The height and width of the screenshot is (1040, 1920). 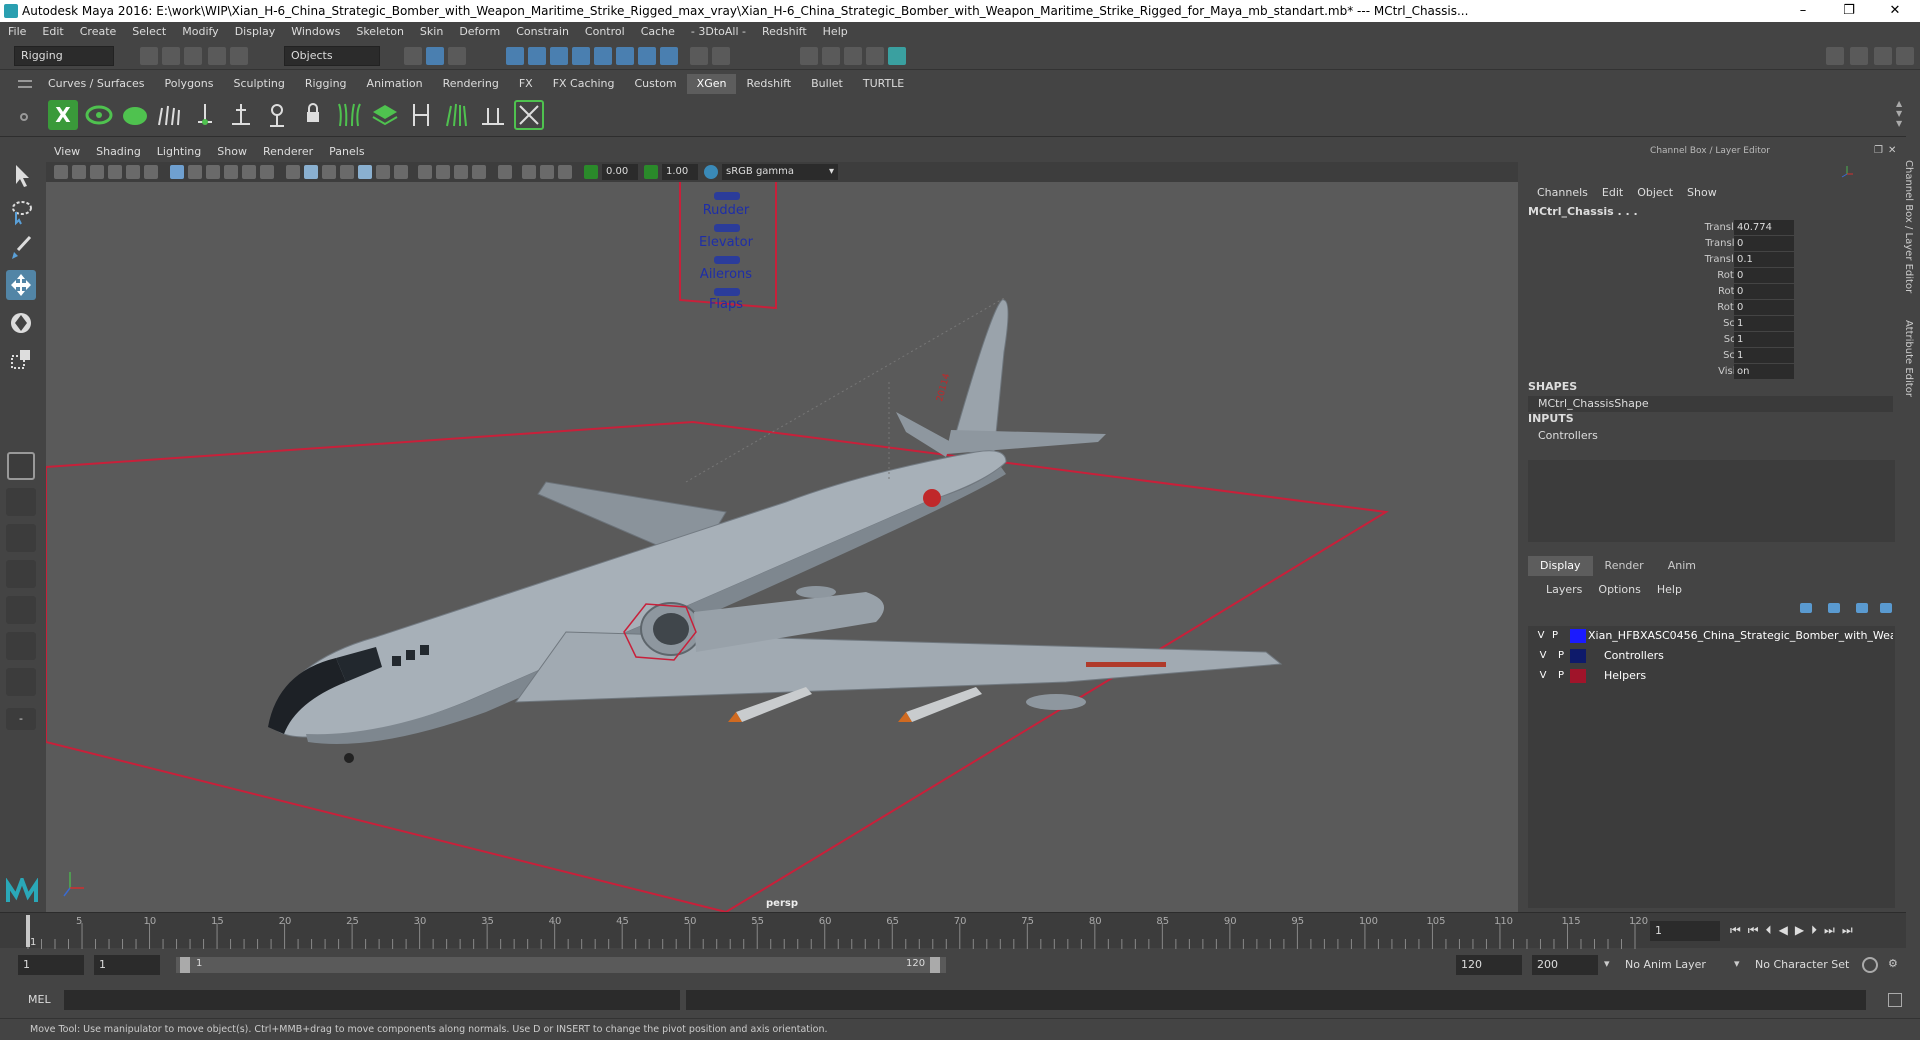 I want to click on float-panel-icon: ❐, so click(x=1878, y=150).